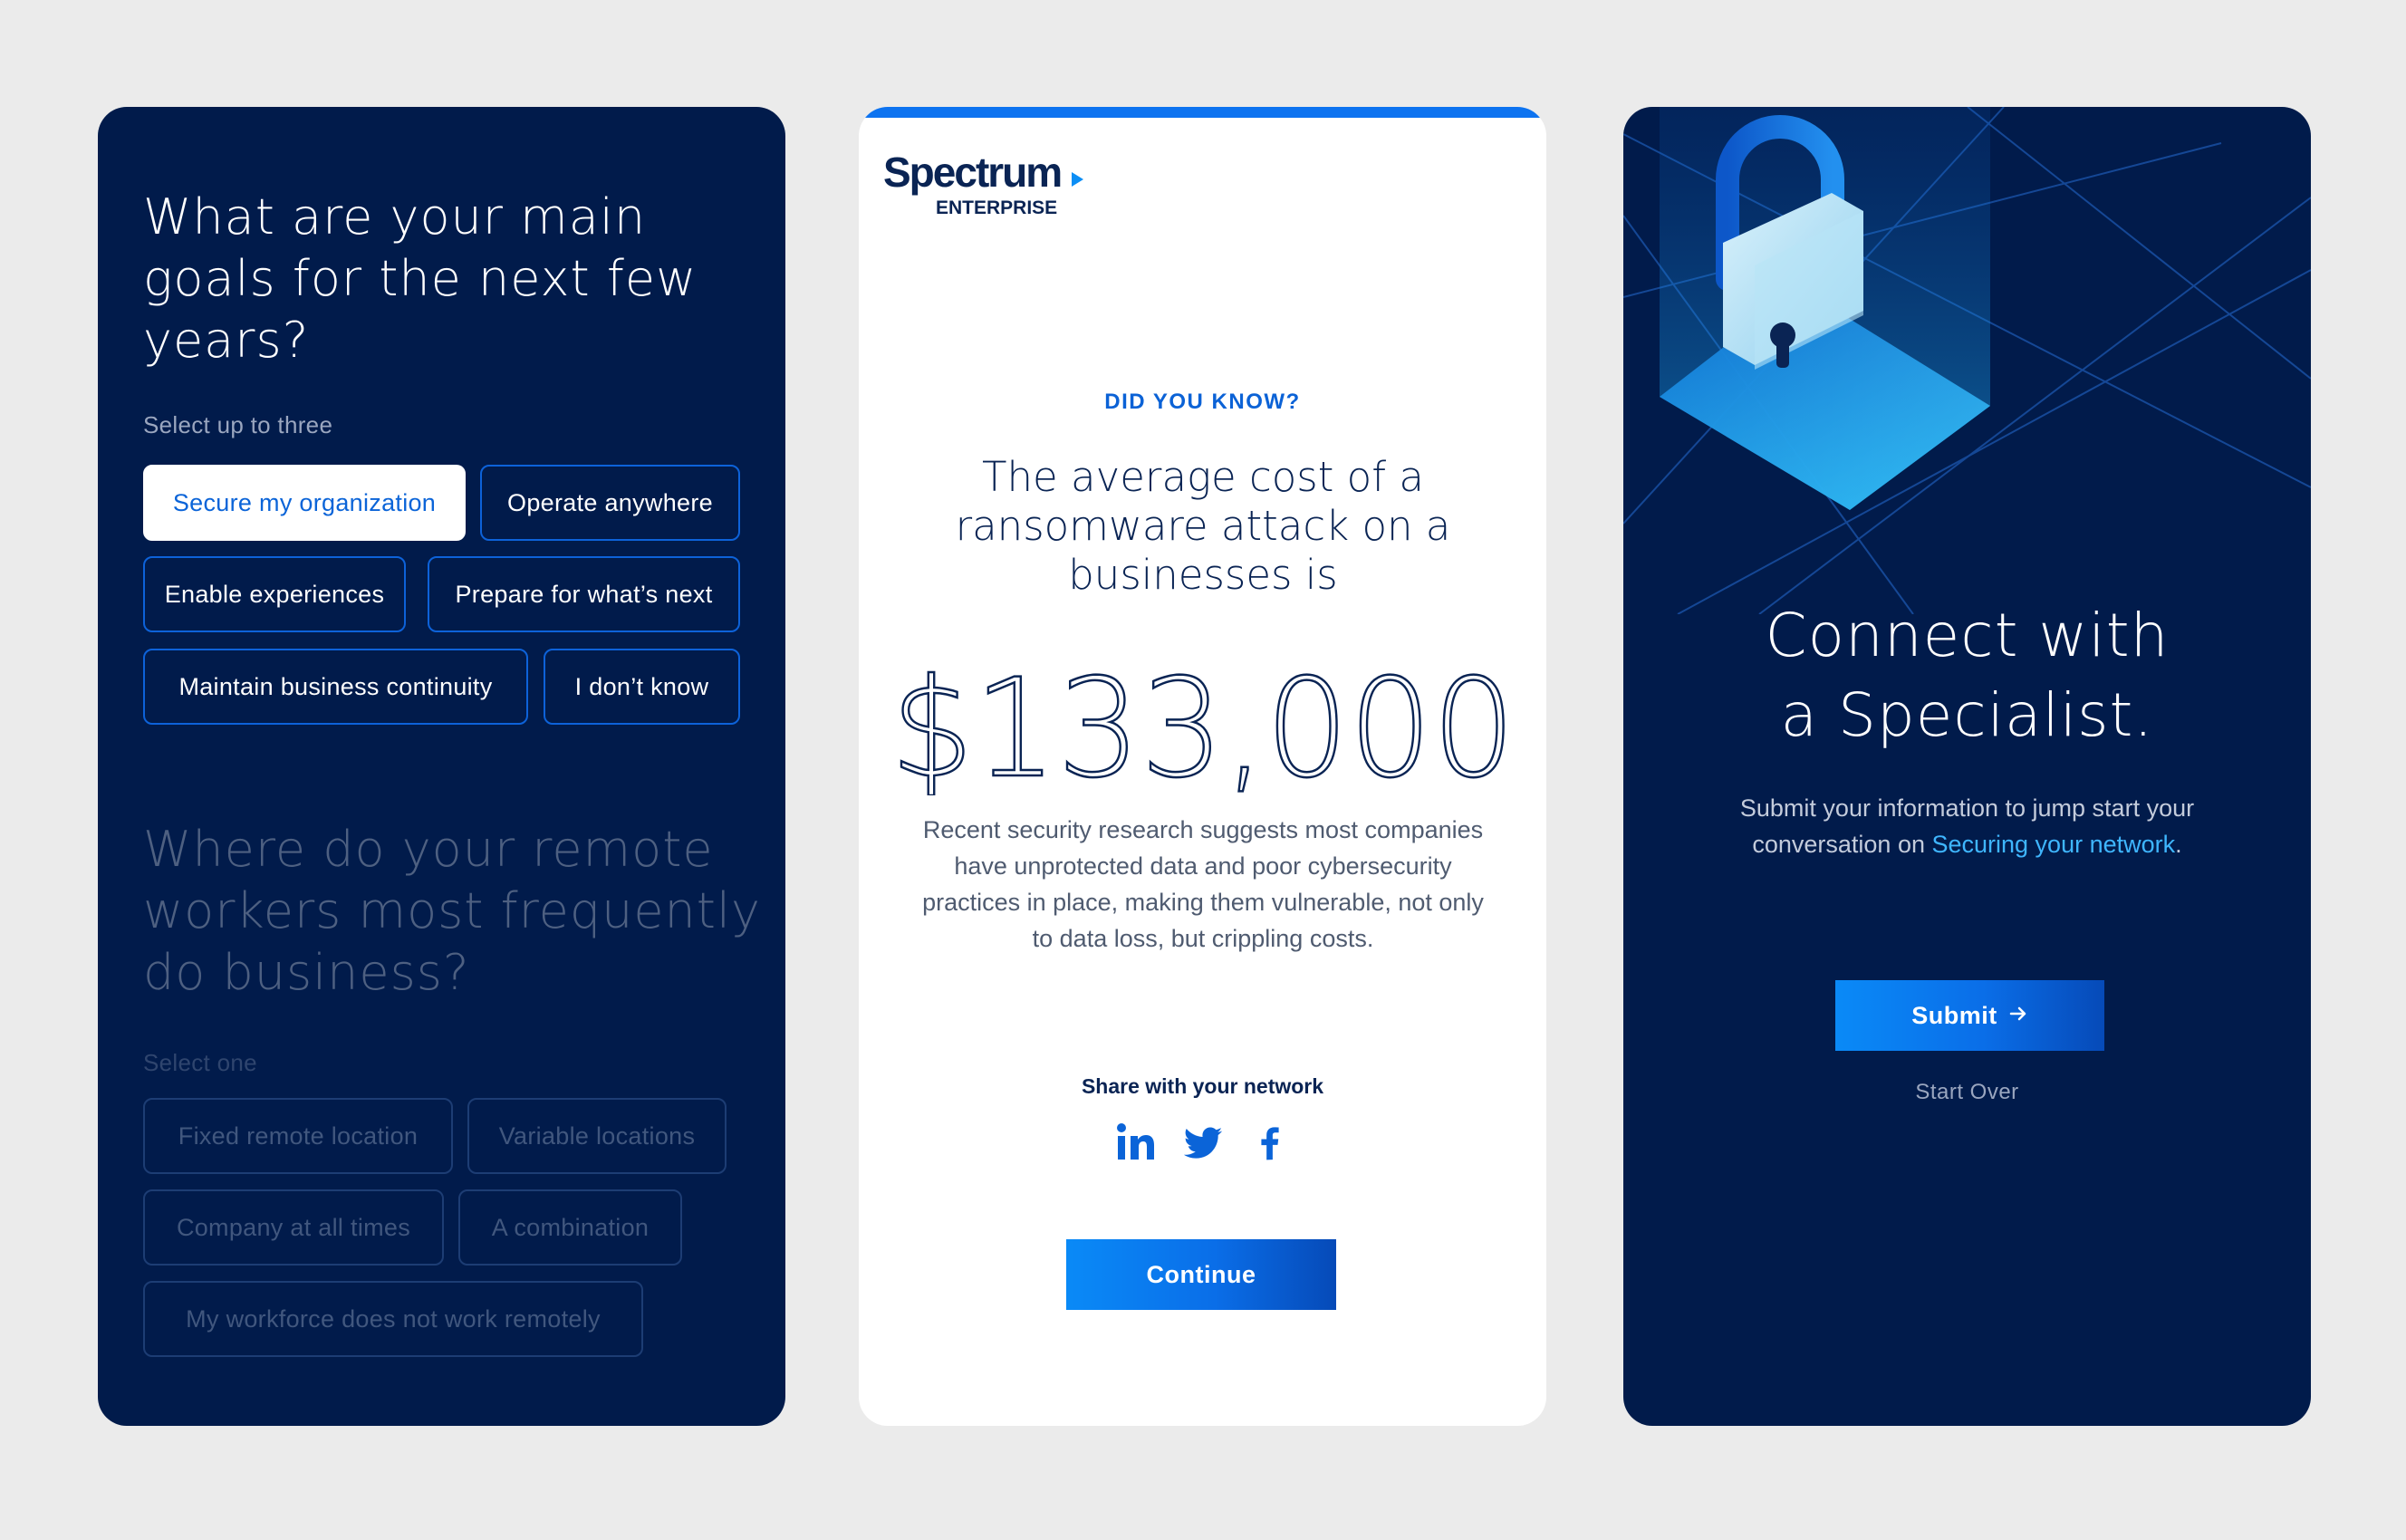  I want to click on option-workforce-not-remote: My workforce does not work remotely, so click(393, 1319).